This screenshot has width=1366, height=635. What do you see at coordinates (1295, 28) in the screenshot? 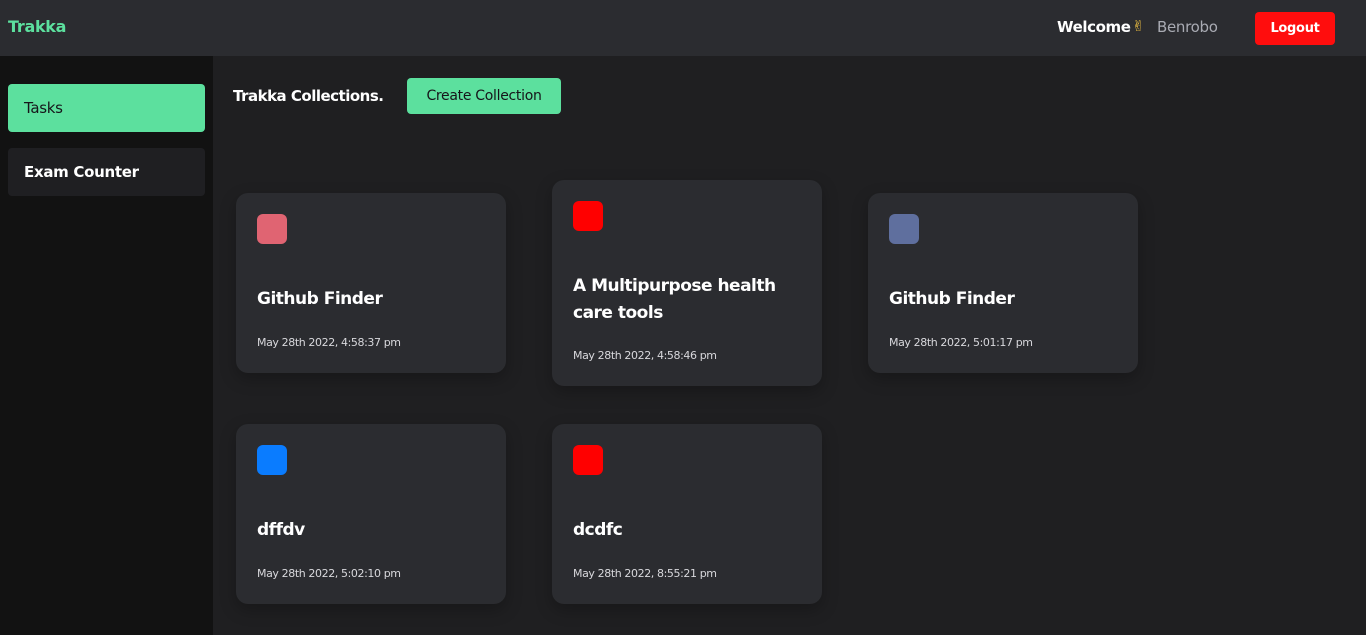
I see `logout-button: Logout` at bounding box center [1295, 28].